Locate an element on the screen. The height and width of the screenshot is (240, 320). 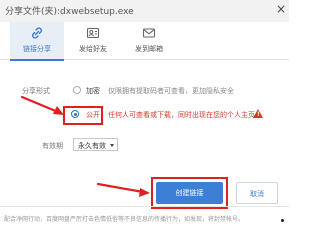
cancel-button: 取消 is located at coordinates (257, 193).